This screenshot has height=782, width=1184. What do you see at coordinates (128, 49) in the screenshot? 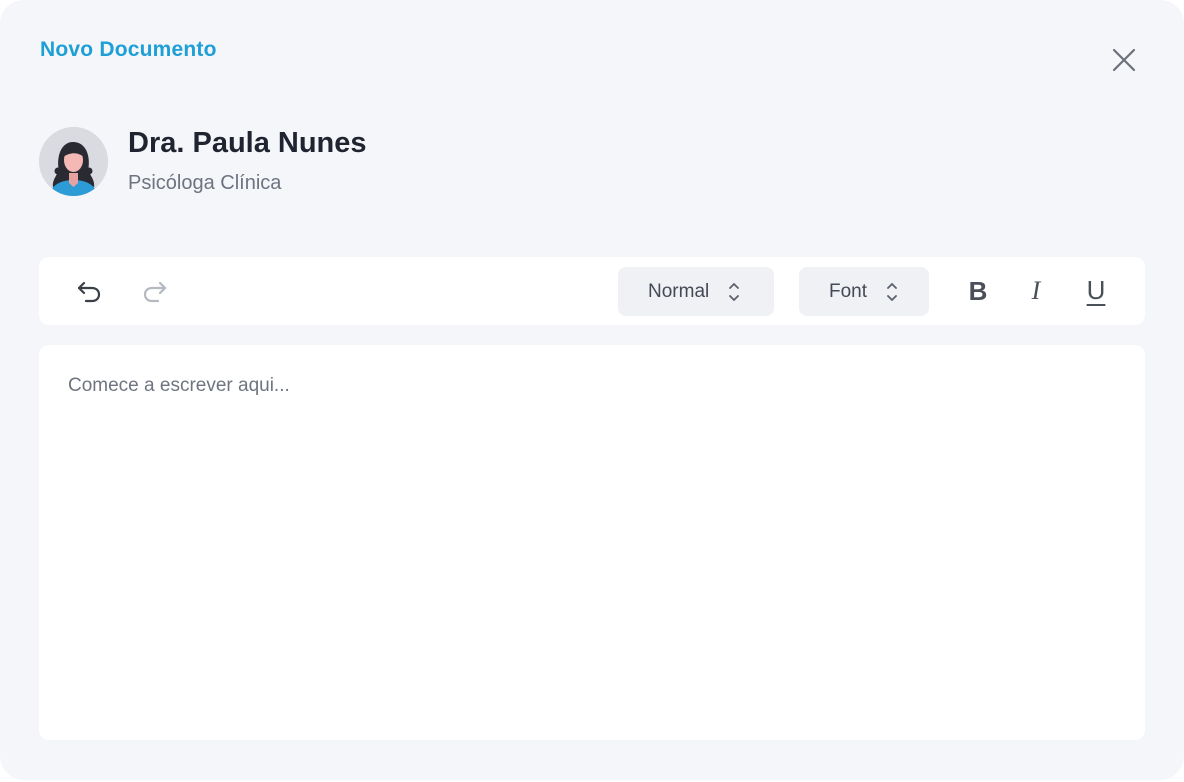
I see `modal-title: Novo Documento` at bounding box center [128, 49].